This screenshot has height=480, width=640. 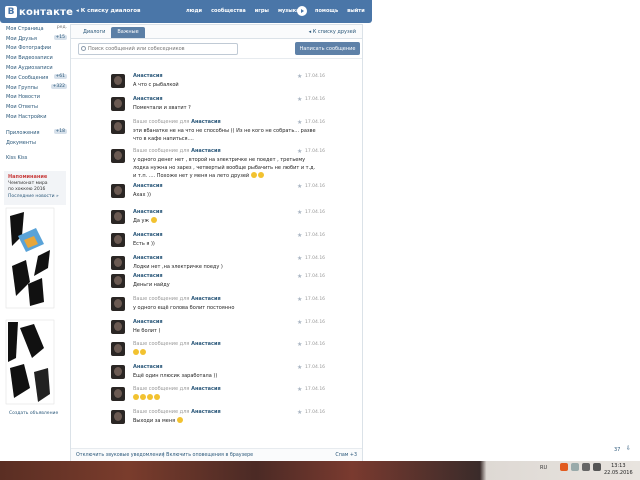 I want to click on sidebar-item: Мои Новости, so click(x=35, y=98).